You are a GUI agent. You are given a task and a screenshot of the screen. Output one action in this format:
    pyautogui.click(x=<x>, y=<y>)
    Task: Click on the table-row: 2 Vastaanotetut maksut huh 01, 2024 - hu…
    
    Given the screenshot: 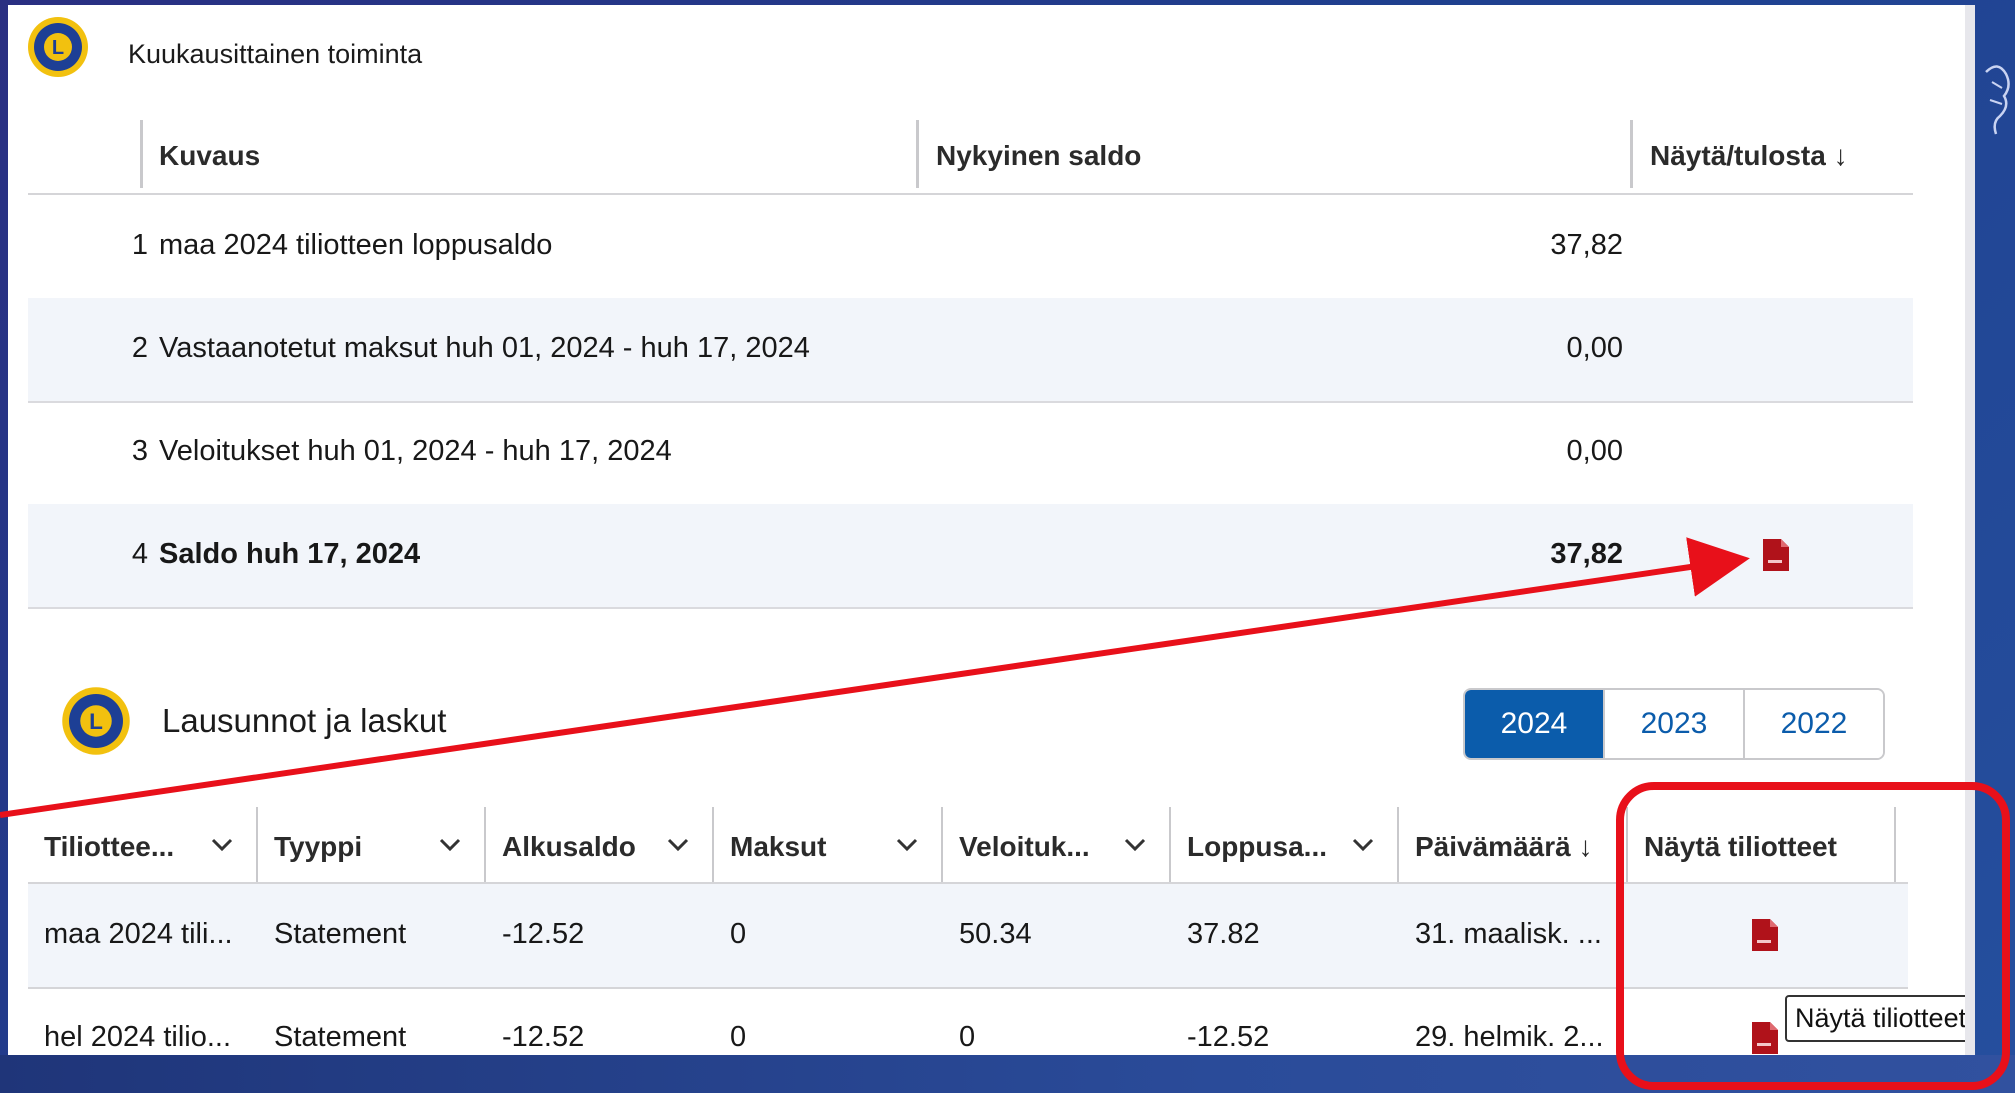 What is the action you would take?
    pyautogui.click(x=970, y=350)
    